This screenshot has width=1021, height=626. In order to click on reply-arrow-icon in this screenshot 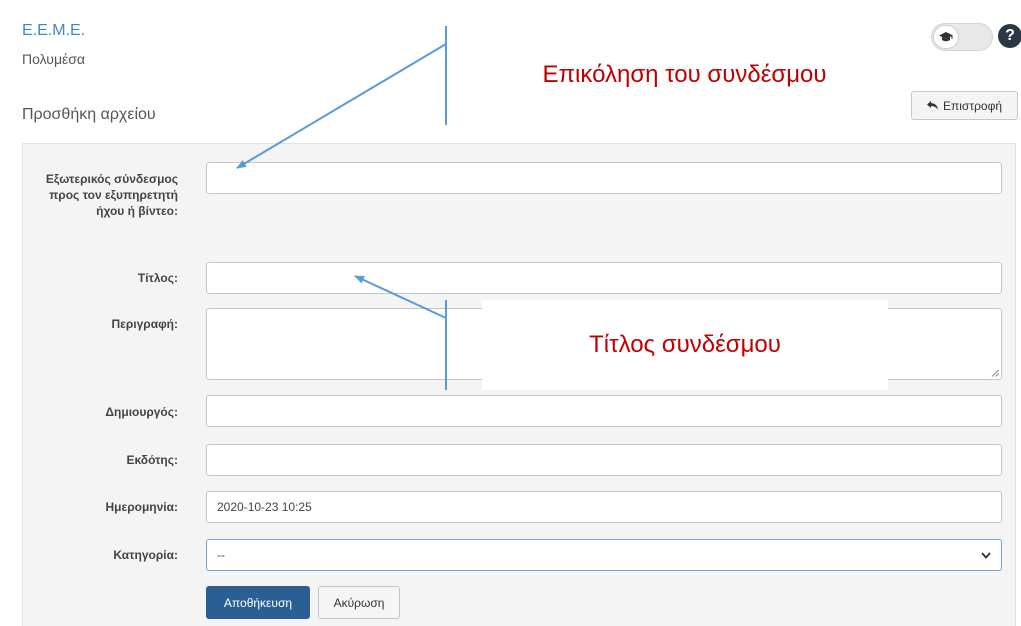, I will do `click(932, 105)`.